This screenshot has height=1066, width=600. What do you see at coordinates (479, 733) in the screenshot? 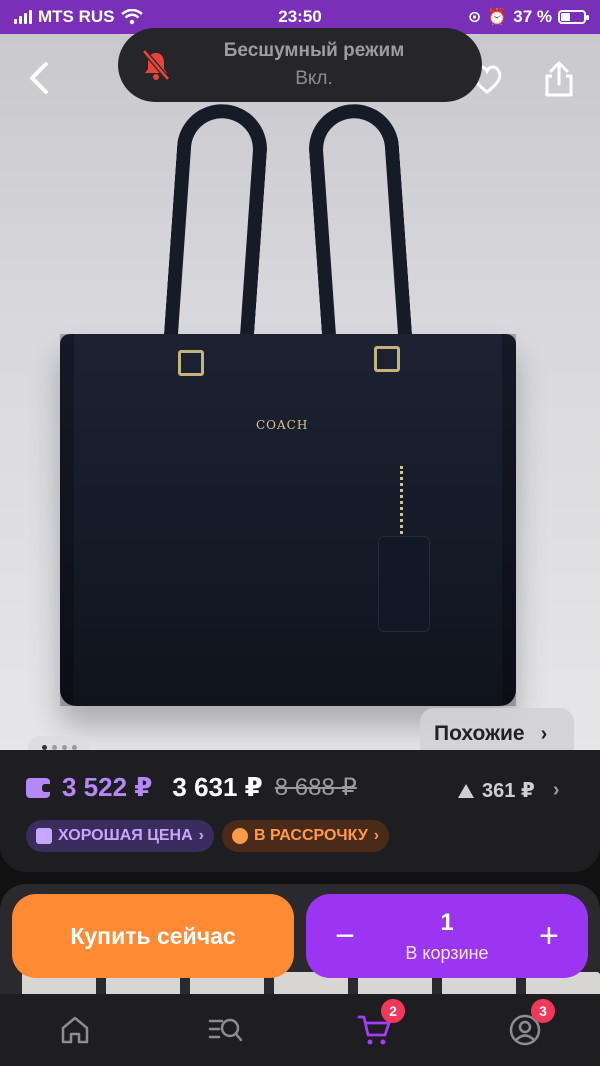
I see `similar-label: Похожие` at bounding box center [479, 733].